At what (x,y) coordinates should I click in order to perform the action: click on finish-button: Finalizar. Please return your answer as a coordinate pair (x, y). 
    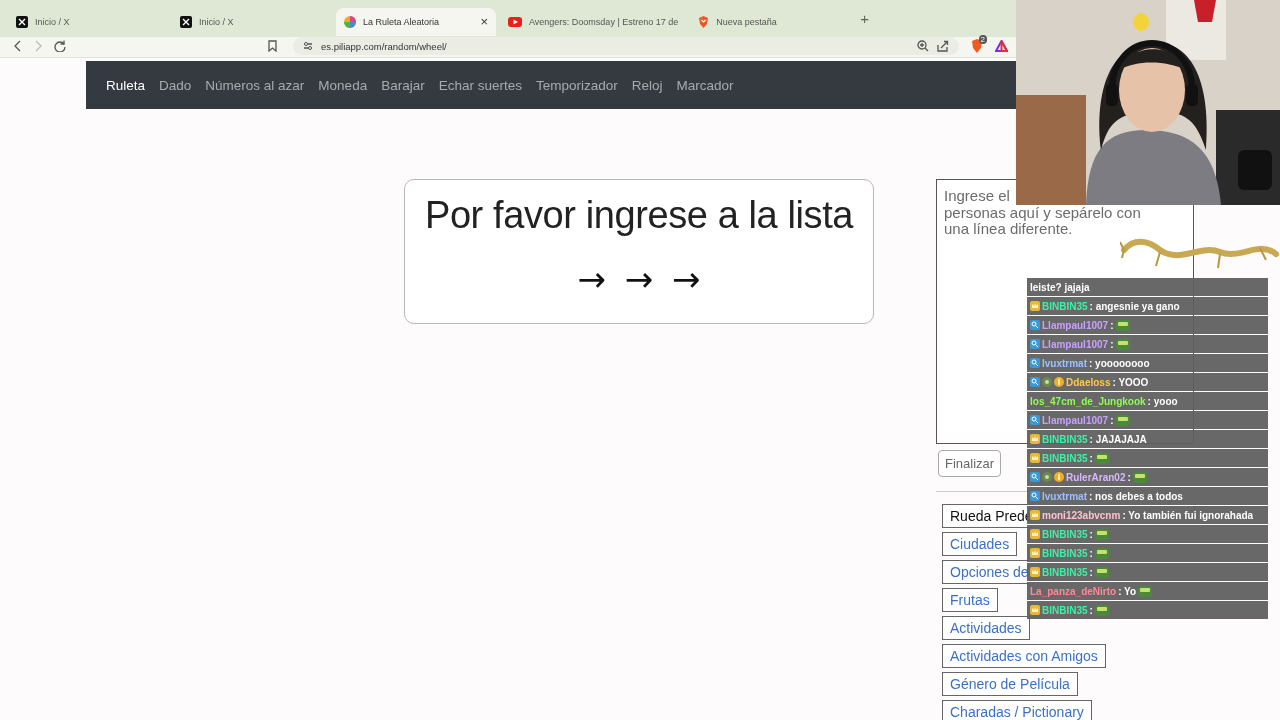
    Looking at the image, I should click on (970, 463).